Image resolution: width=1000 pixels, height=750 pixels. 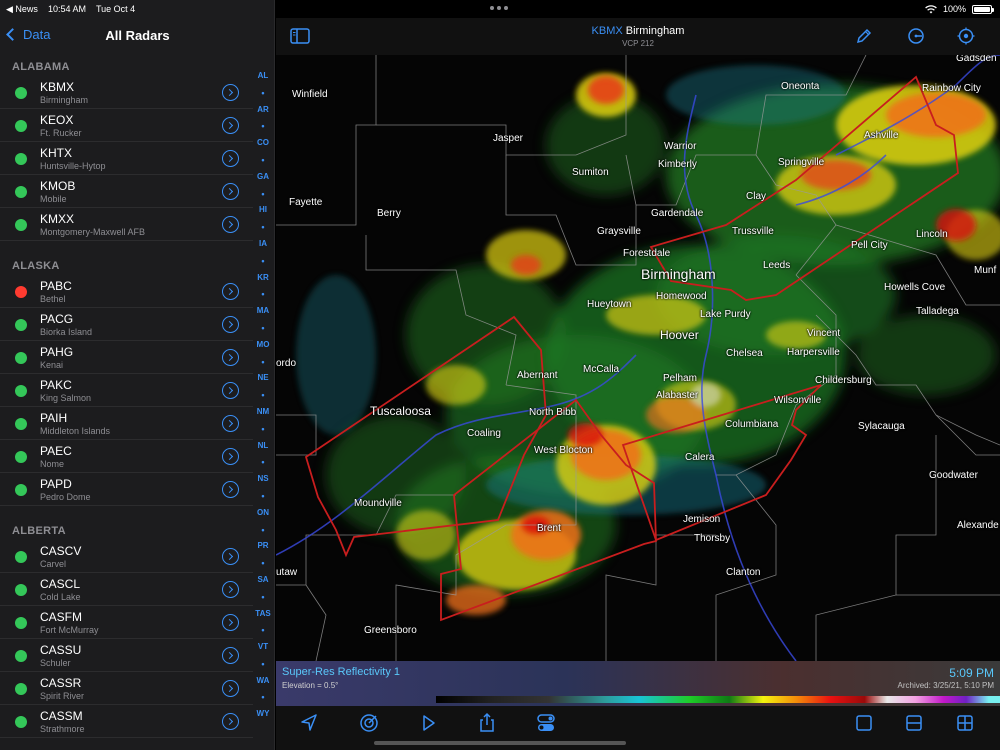 What do you see at coordinates (428, 723) in the screenshot?
I see `play-icon` at bounding box center [428, 723].